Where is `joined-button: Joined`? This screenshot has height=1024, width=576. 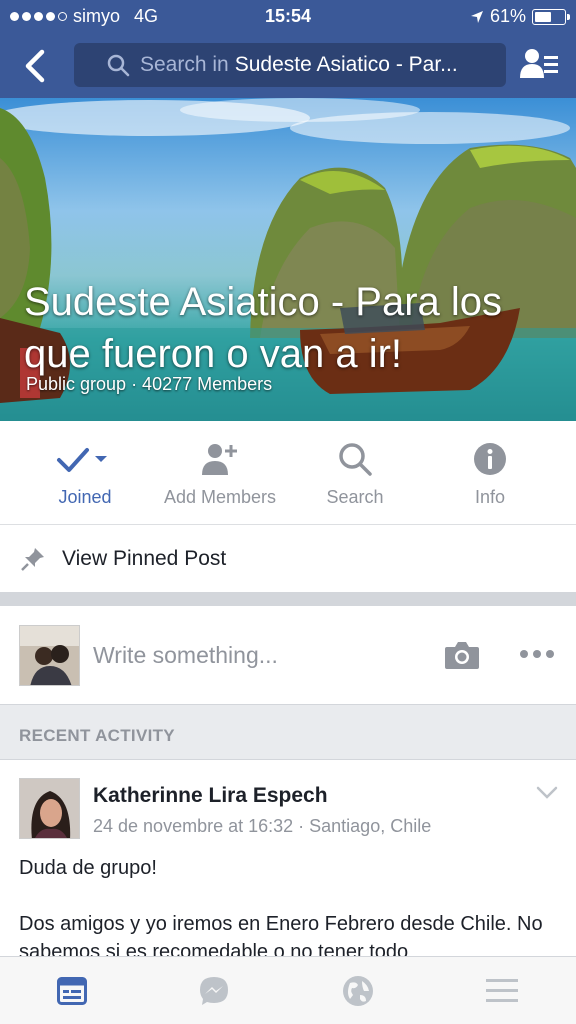
joined-button: Joined is located at coordinates (85, 473).